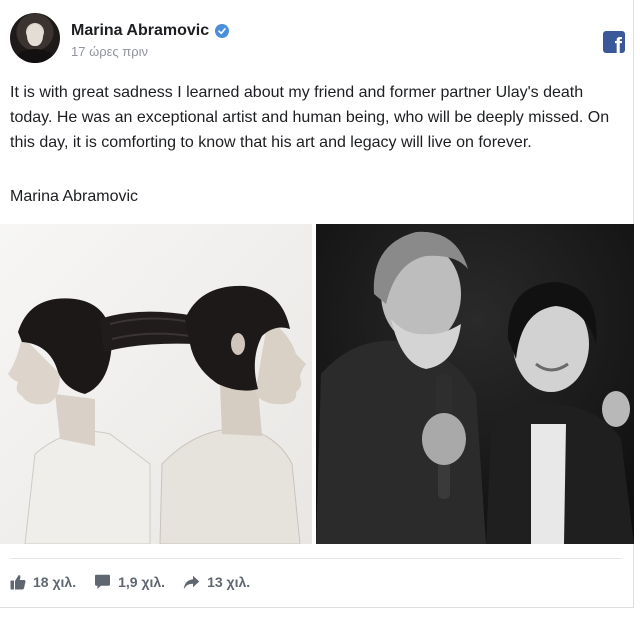 The height and width of the screenshot is (617, 640). What do you see at coordinates (320, 41) in the screenshot?
I see `post-header: Marina Abramovic 17 ώρες πριν f` at bounding box center [320, 41].